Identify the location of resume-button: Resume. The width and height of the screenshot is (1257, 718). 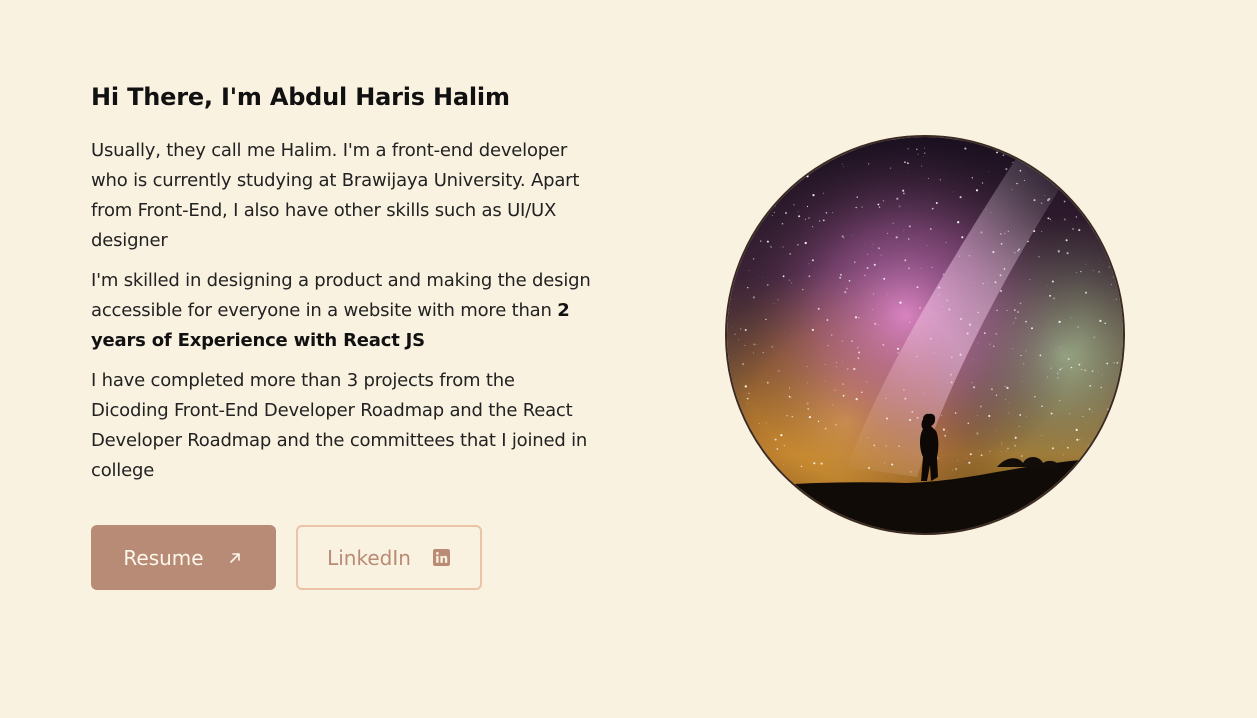
(183, 557).